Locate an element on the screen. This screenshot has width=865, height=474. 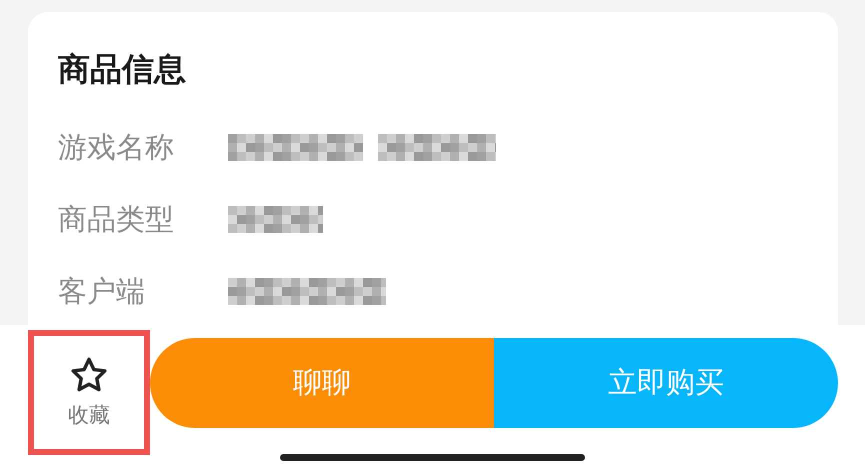
favorite-button: 收藏 is located at coordinates (89, 392).